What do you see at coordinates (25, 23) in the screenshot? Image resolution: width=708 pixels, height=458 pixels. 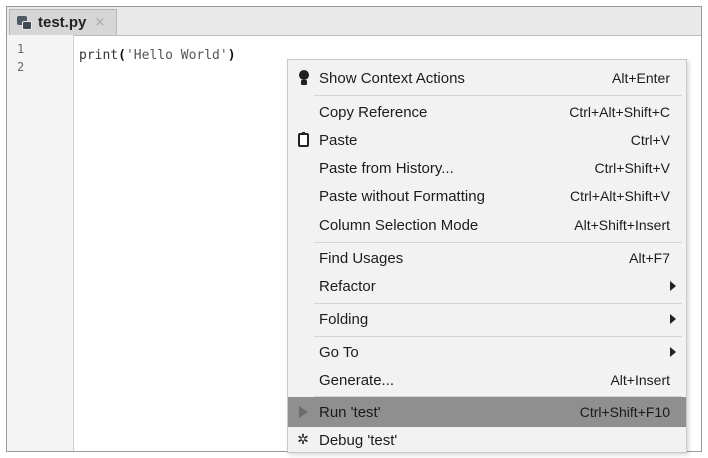 I see `python-file-icon` at bounding box center [25, 23].